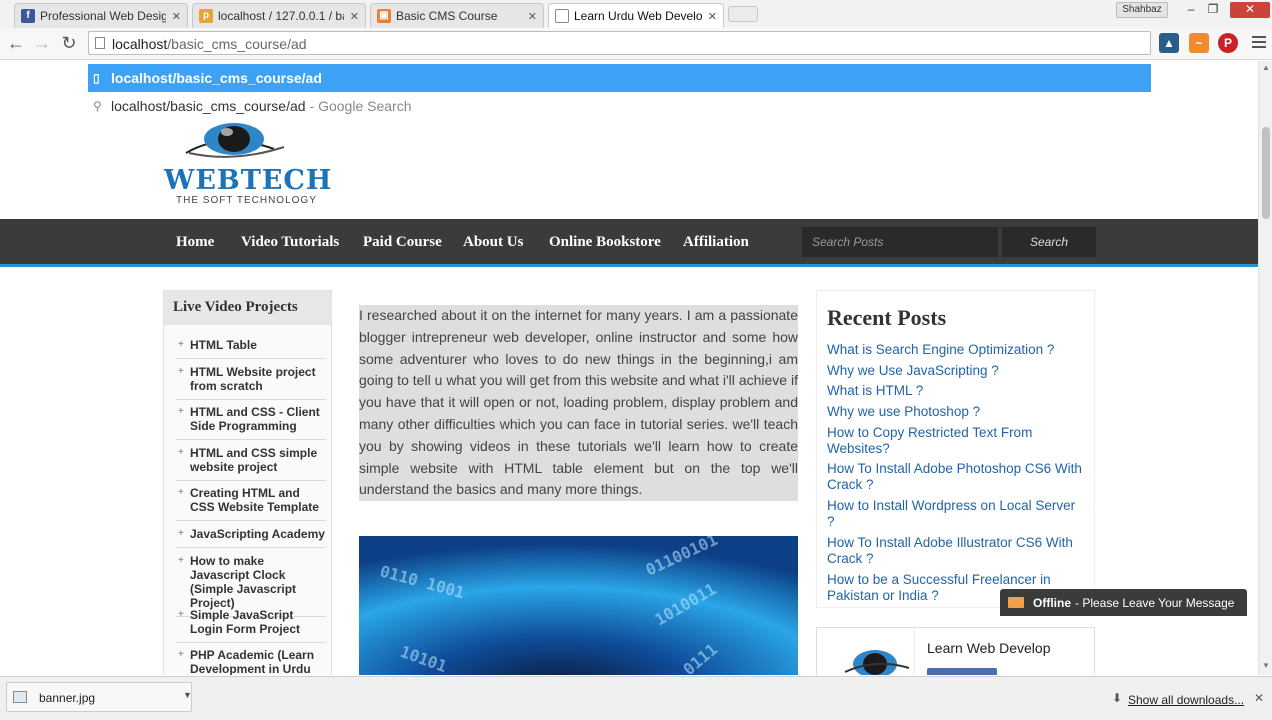 The image size is (1272, 720). I want to click on site-logo: WEBTECH THE SOFT TECHNOLOGY, so click(247, 161).